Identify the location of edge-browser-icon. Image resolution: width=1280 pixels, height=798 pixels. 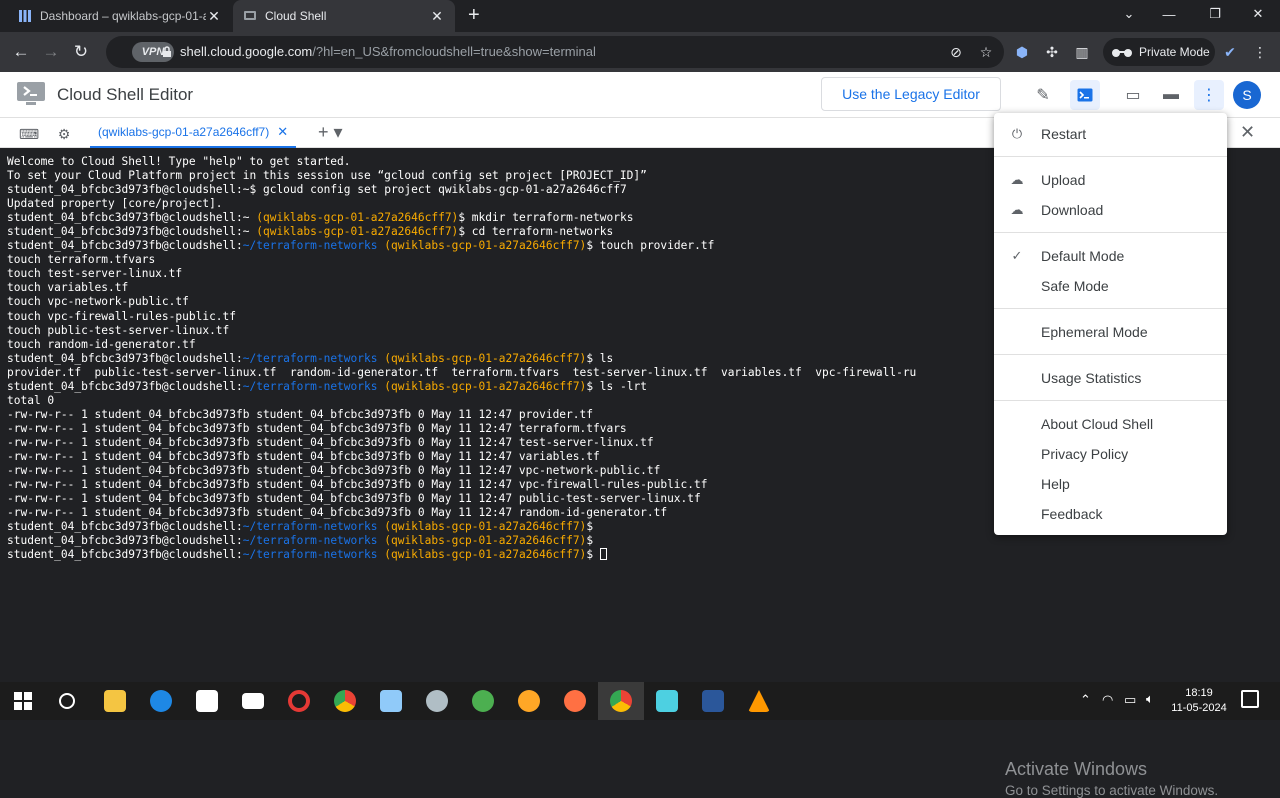
(161, 701).